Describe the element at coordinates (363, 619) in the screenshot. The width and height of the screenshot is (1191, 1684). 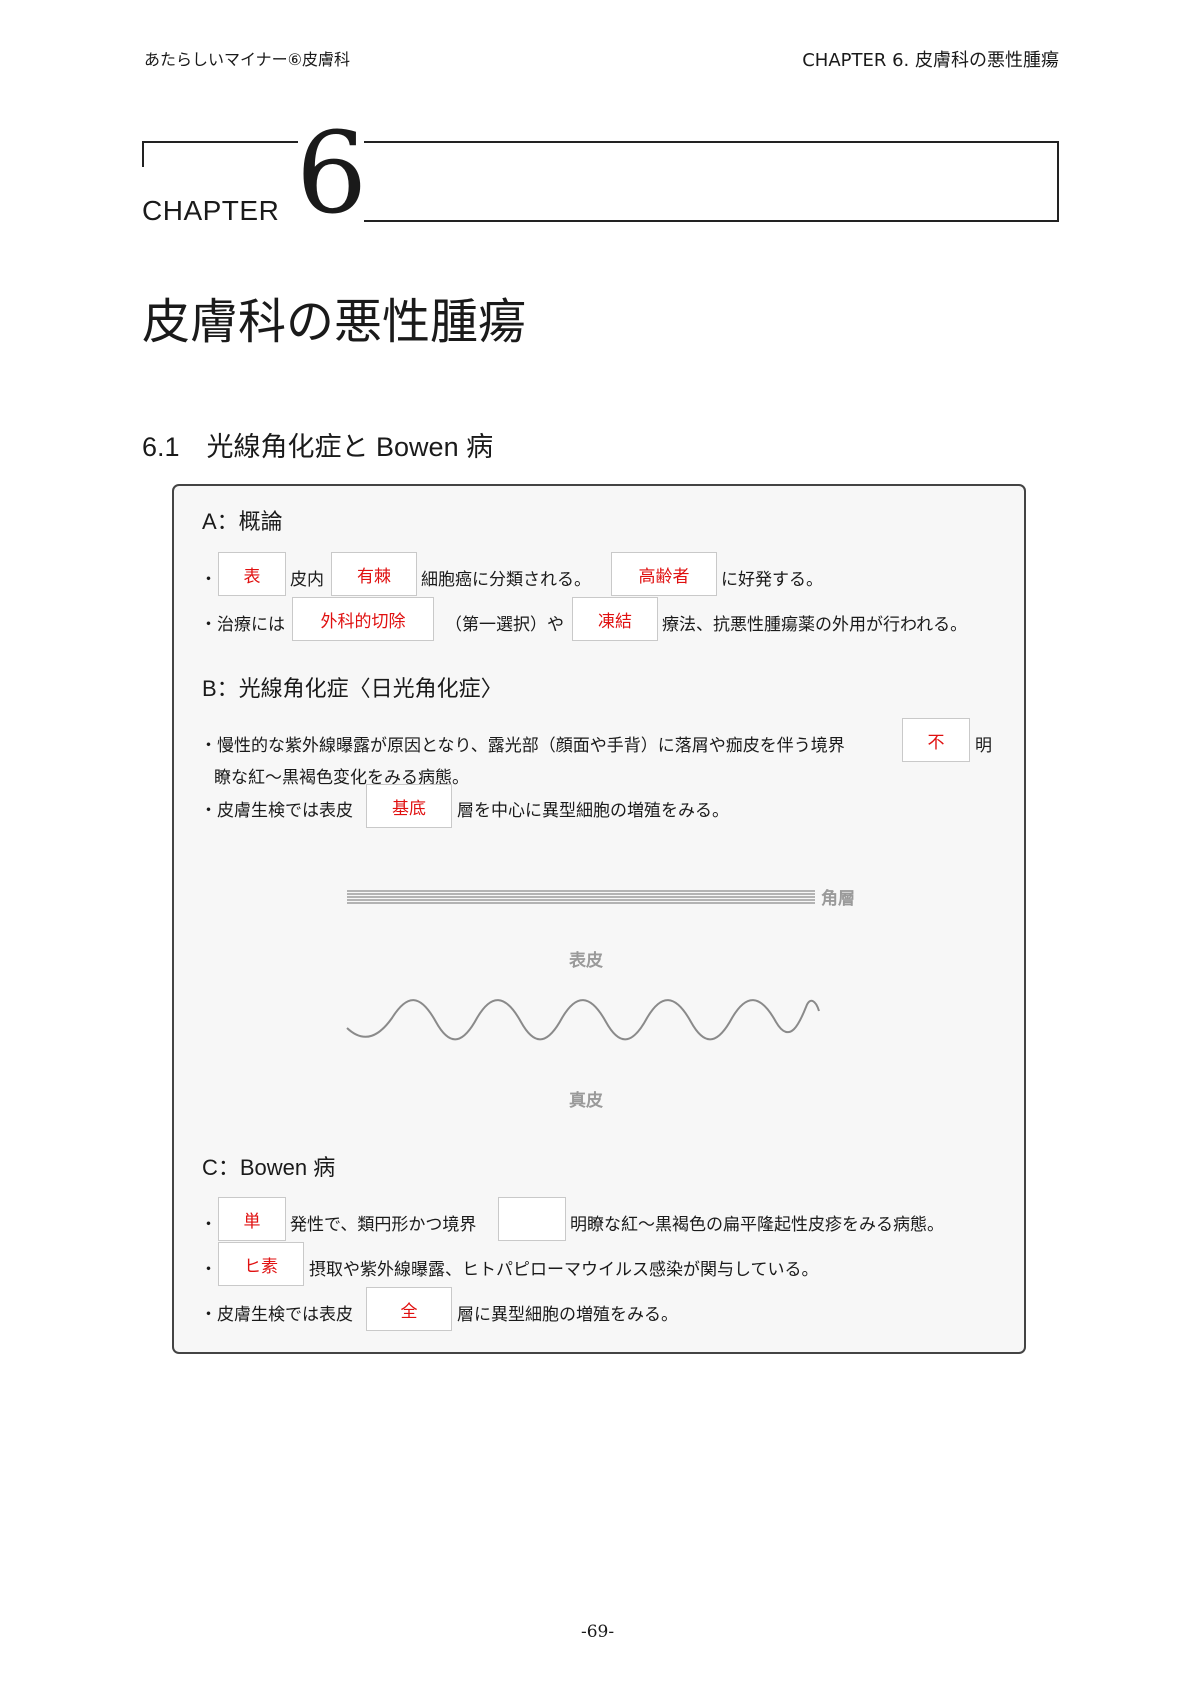
I see `answer-box: 外科的切除` at that location.